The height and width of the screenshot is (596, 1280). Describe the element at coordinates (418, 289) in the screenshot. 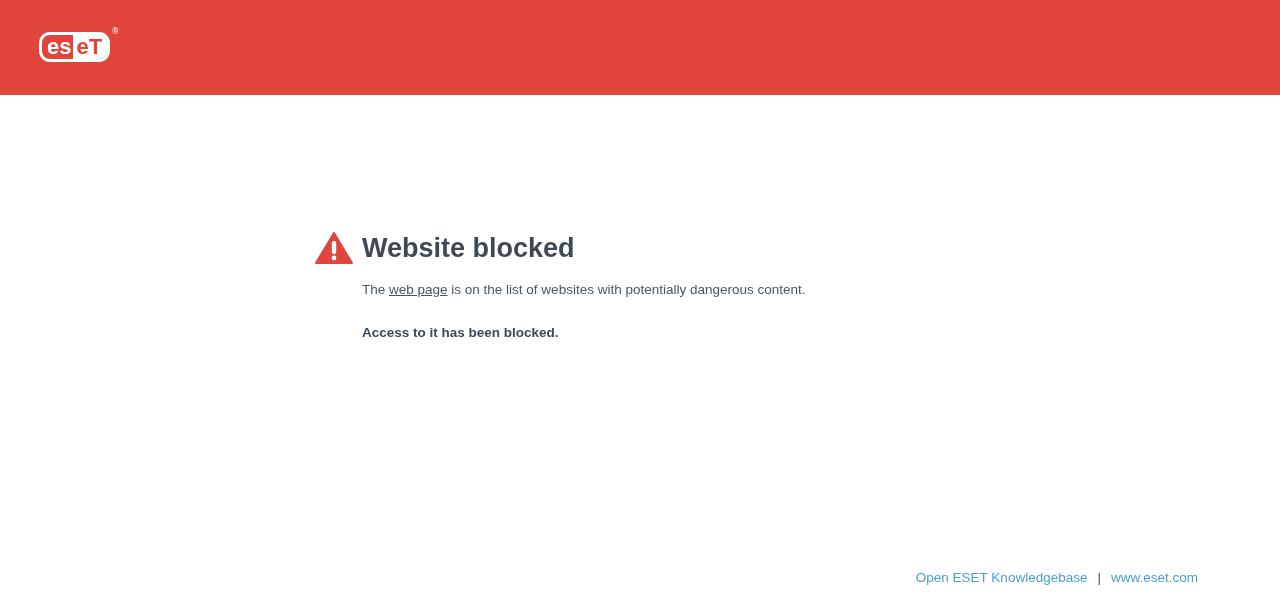

I see `web-page-link: web page` at that location.